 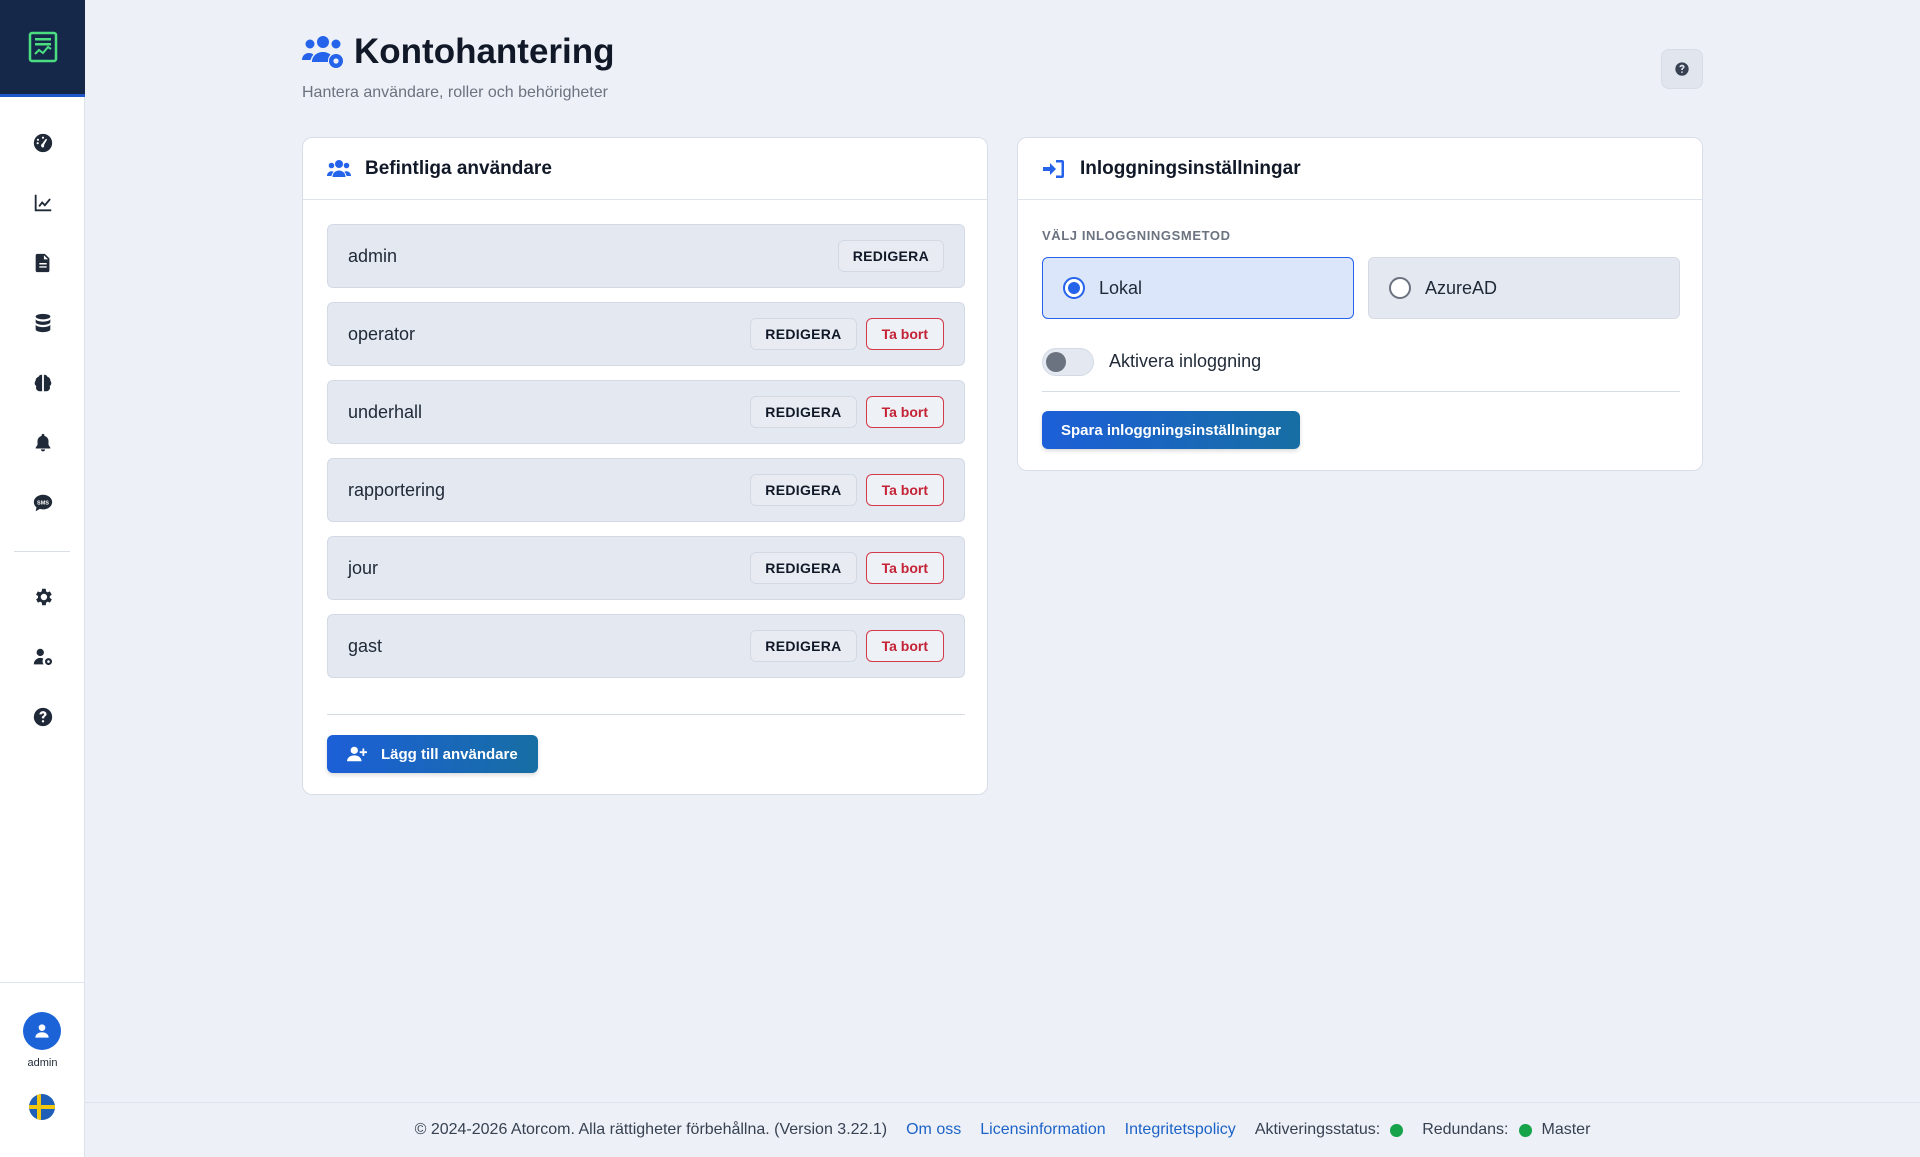 What do you see at coordinates (397, 489) in the screenshot?
I see `user-name: rapportering` at bounding box center [397, 489].